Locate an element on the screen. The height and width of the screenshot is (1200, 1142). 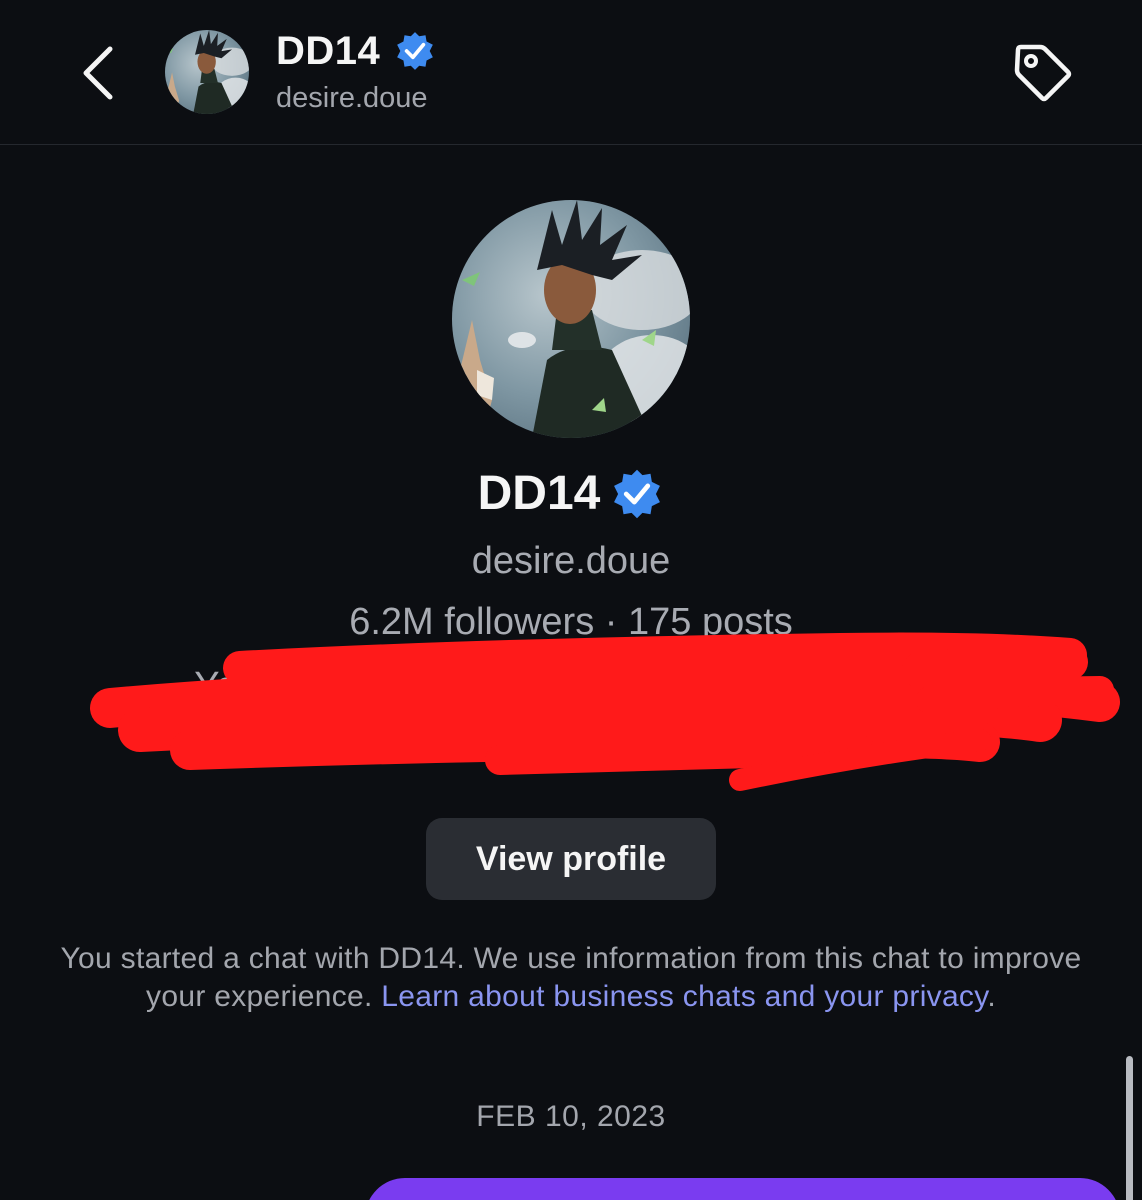
view-profile-button: View profile is located at coordinates (571, 859).